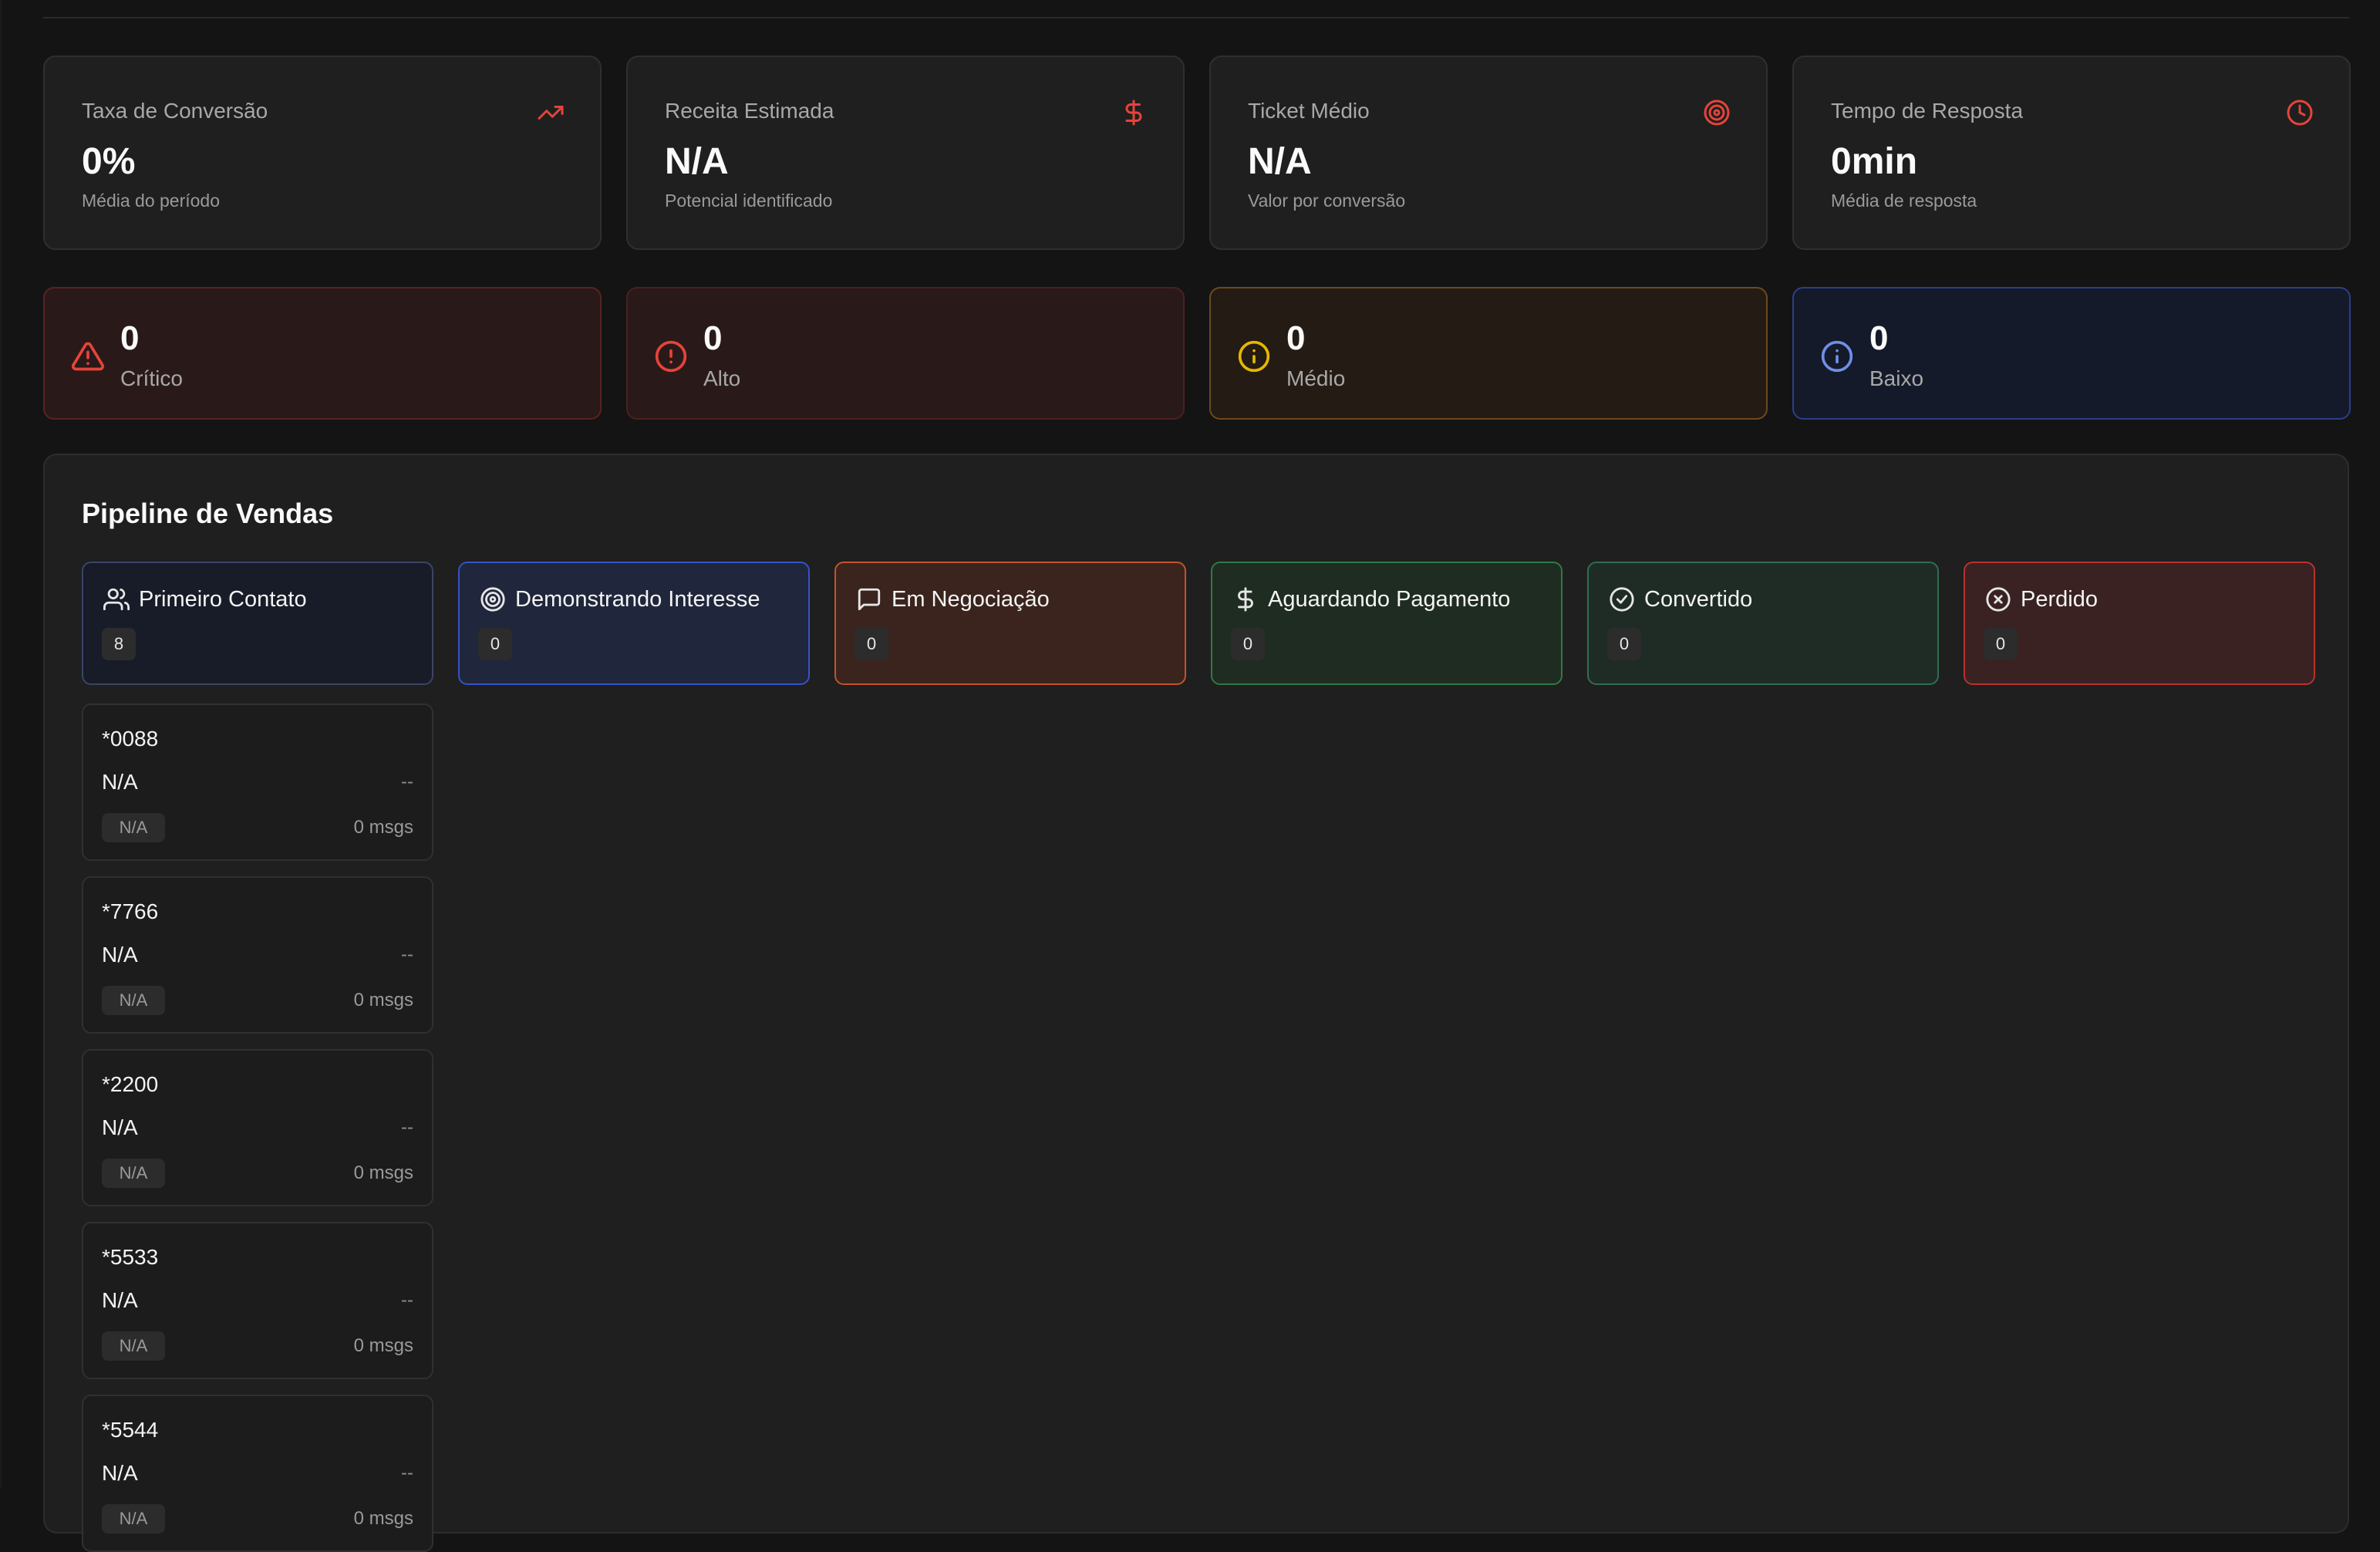 This screenshot has height=1552, width=2380. Describe the element at coordinates (1622, 599) in the screenshot. I see `check-circle-icon` at that location.